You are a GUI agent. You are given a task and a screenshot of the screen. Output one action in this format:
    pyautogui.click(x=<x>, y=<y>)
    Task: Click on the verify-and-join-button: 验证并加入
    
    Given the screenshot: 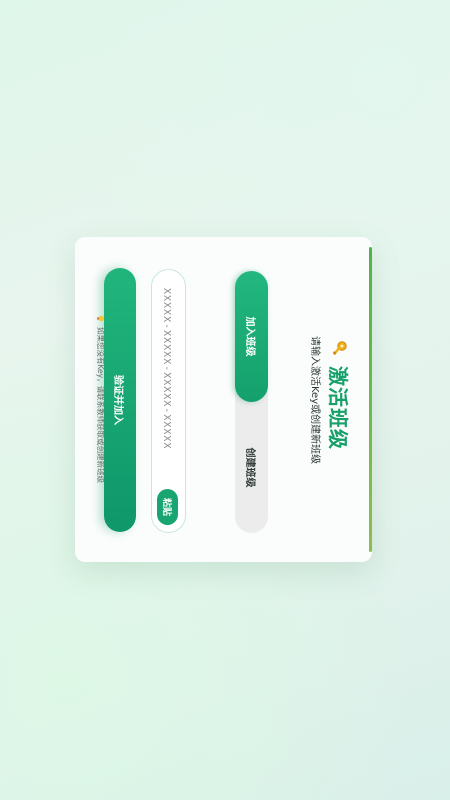 What is the action you would take?
    pyautogui.click(x=120, y=400)
    